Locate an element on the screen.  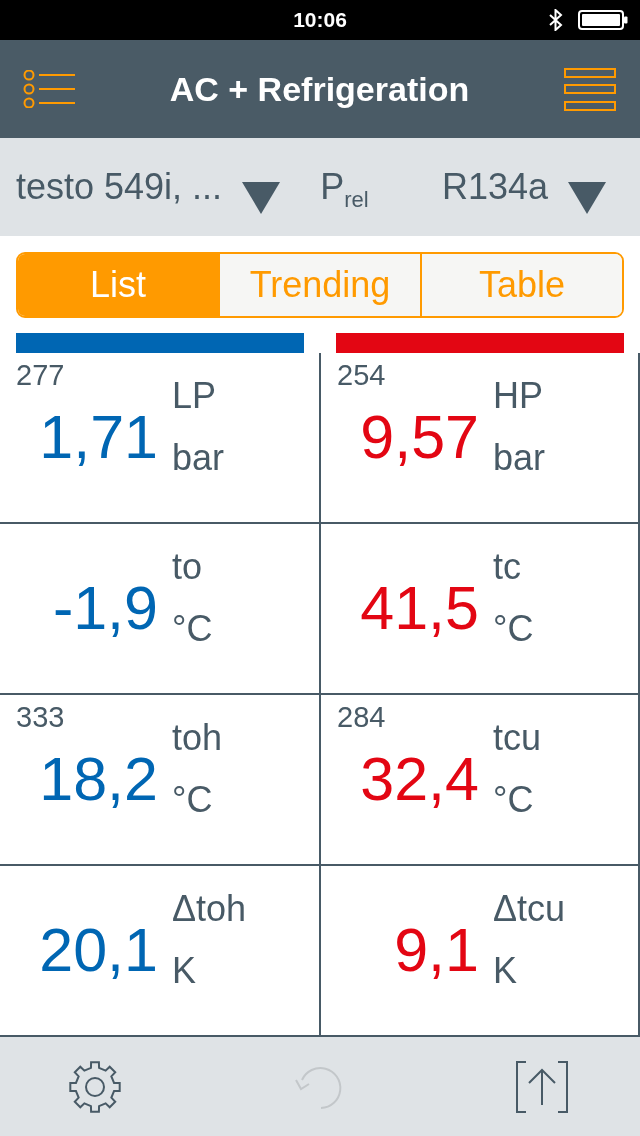
reading-name: toh is located at coordinates (197, 738).